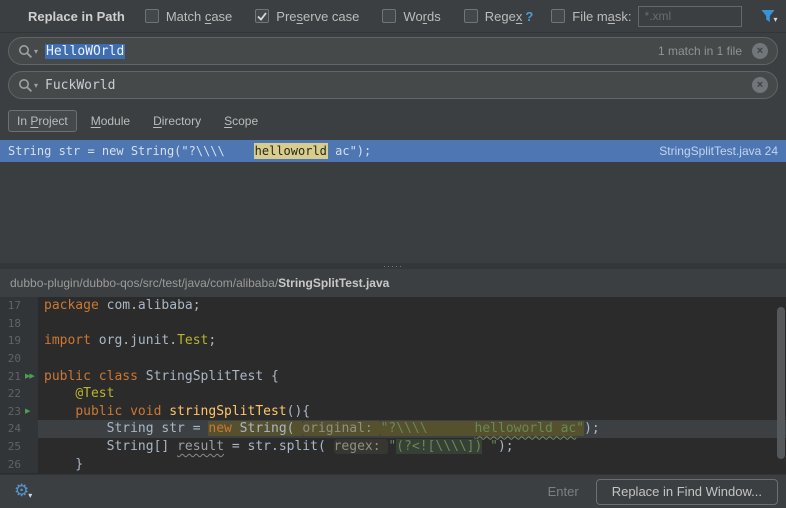  I want to click on gutter-cell: 24, so click(19, 429).